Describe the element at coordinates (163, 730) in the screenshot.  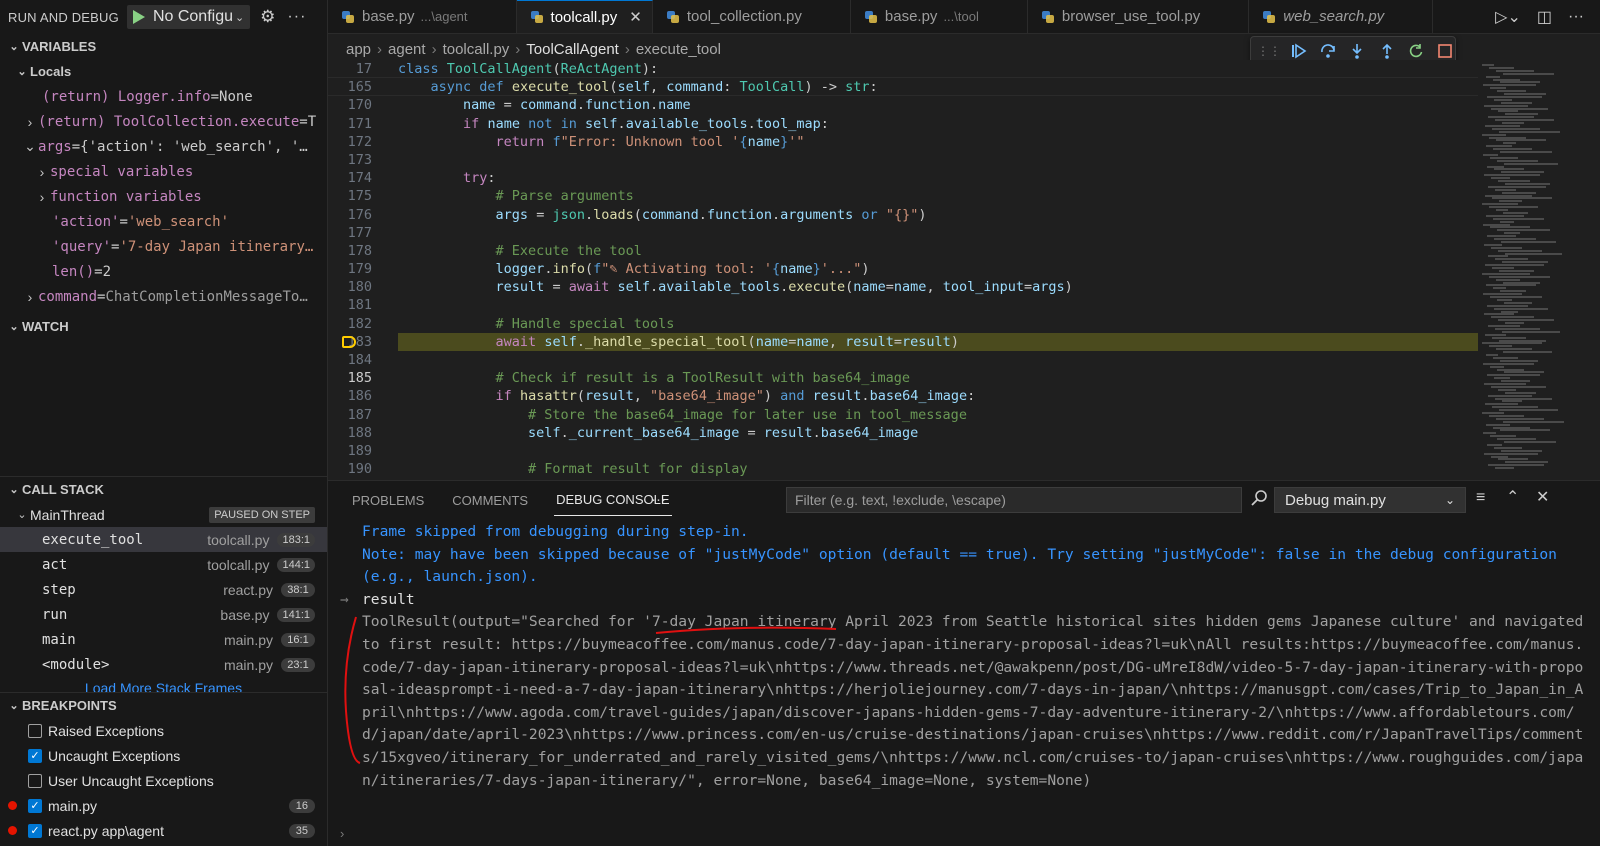
I see `breakpoint-item: Raised Exceptions` at that location.